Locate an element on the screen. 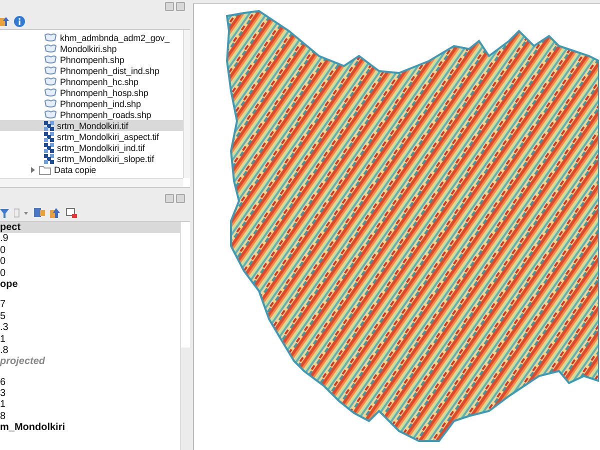 Image resolution: width=600 pixels, height=450 pixels. file-item: Phnompenh_hc.shp is located at coordinates (91, 81).